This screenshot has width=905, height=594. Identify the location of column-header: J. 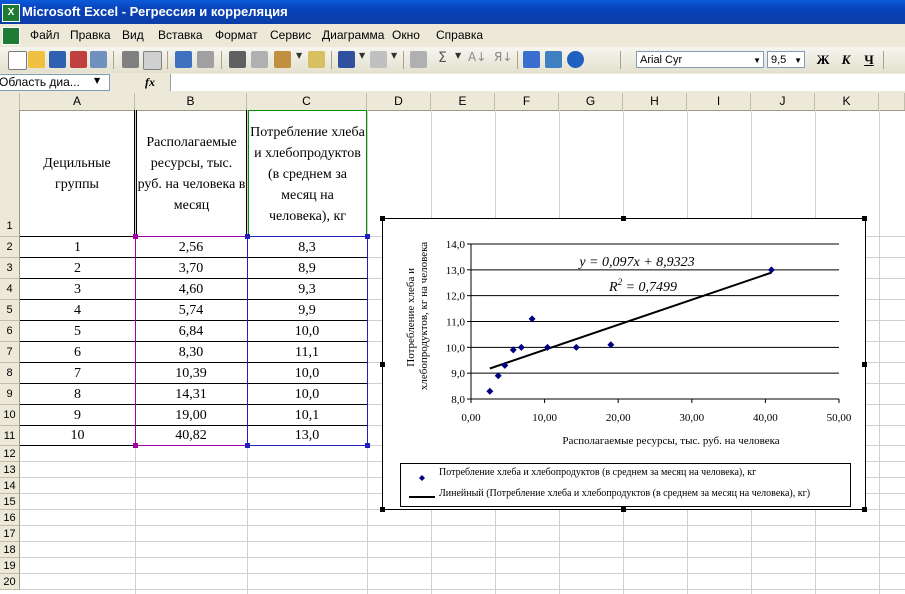
(783, 101).